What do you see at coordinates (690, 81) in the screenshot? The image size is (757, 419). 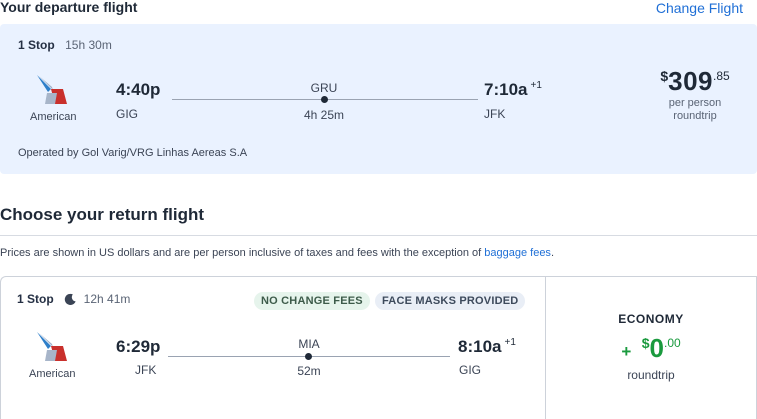 I see `departure-price-dollars: 309` at bounding box center [690, 81].